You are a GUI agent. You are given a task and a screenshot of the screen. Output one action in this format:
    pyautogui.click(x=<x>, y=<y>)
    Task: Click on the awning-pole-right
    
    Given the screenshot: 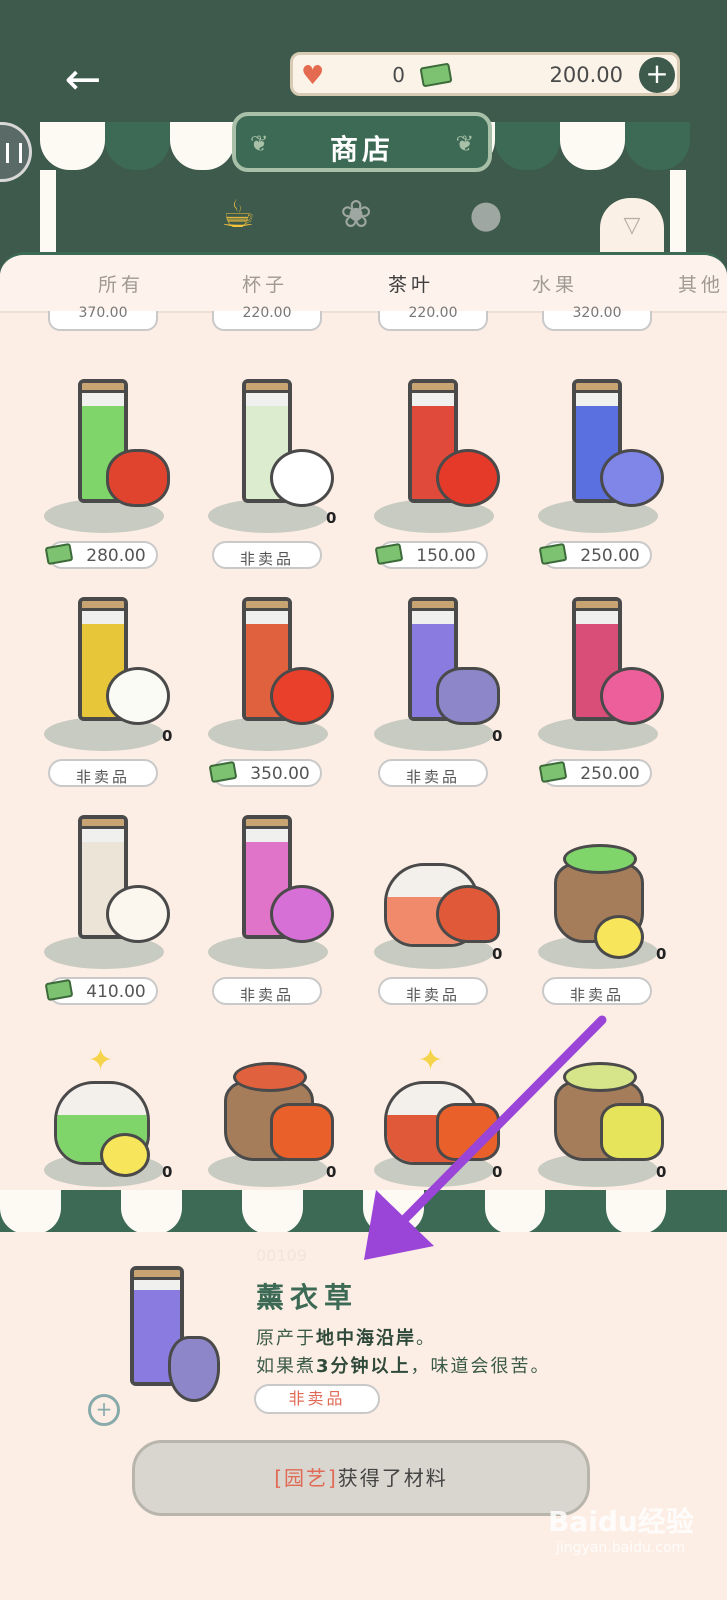 What is the action you would take?
    pyautogui.click(x=678, y=215)
    